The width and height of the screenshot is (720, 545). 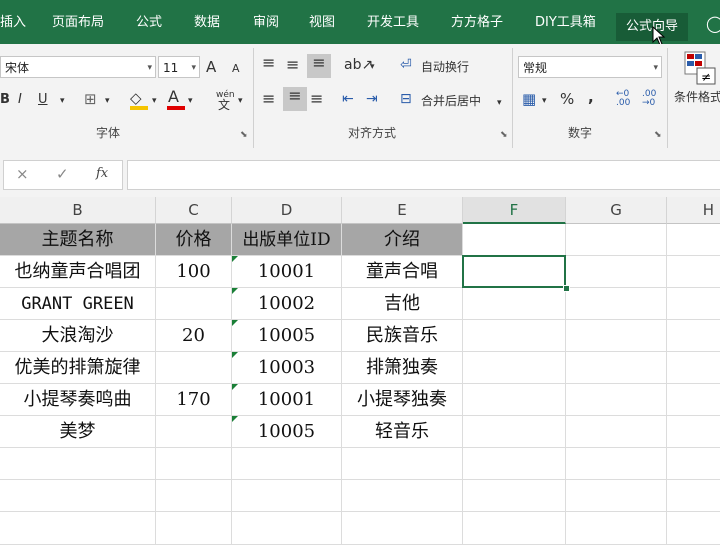 What do you see at coordinates (20, 100) in the screenshot?
I see `italic-button: I` at bounding box center [20, 100].